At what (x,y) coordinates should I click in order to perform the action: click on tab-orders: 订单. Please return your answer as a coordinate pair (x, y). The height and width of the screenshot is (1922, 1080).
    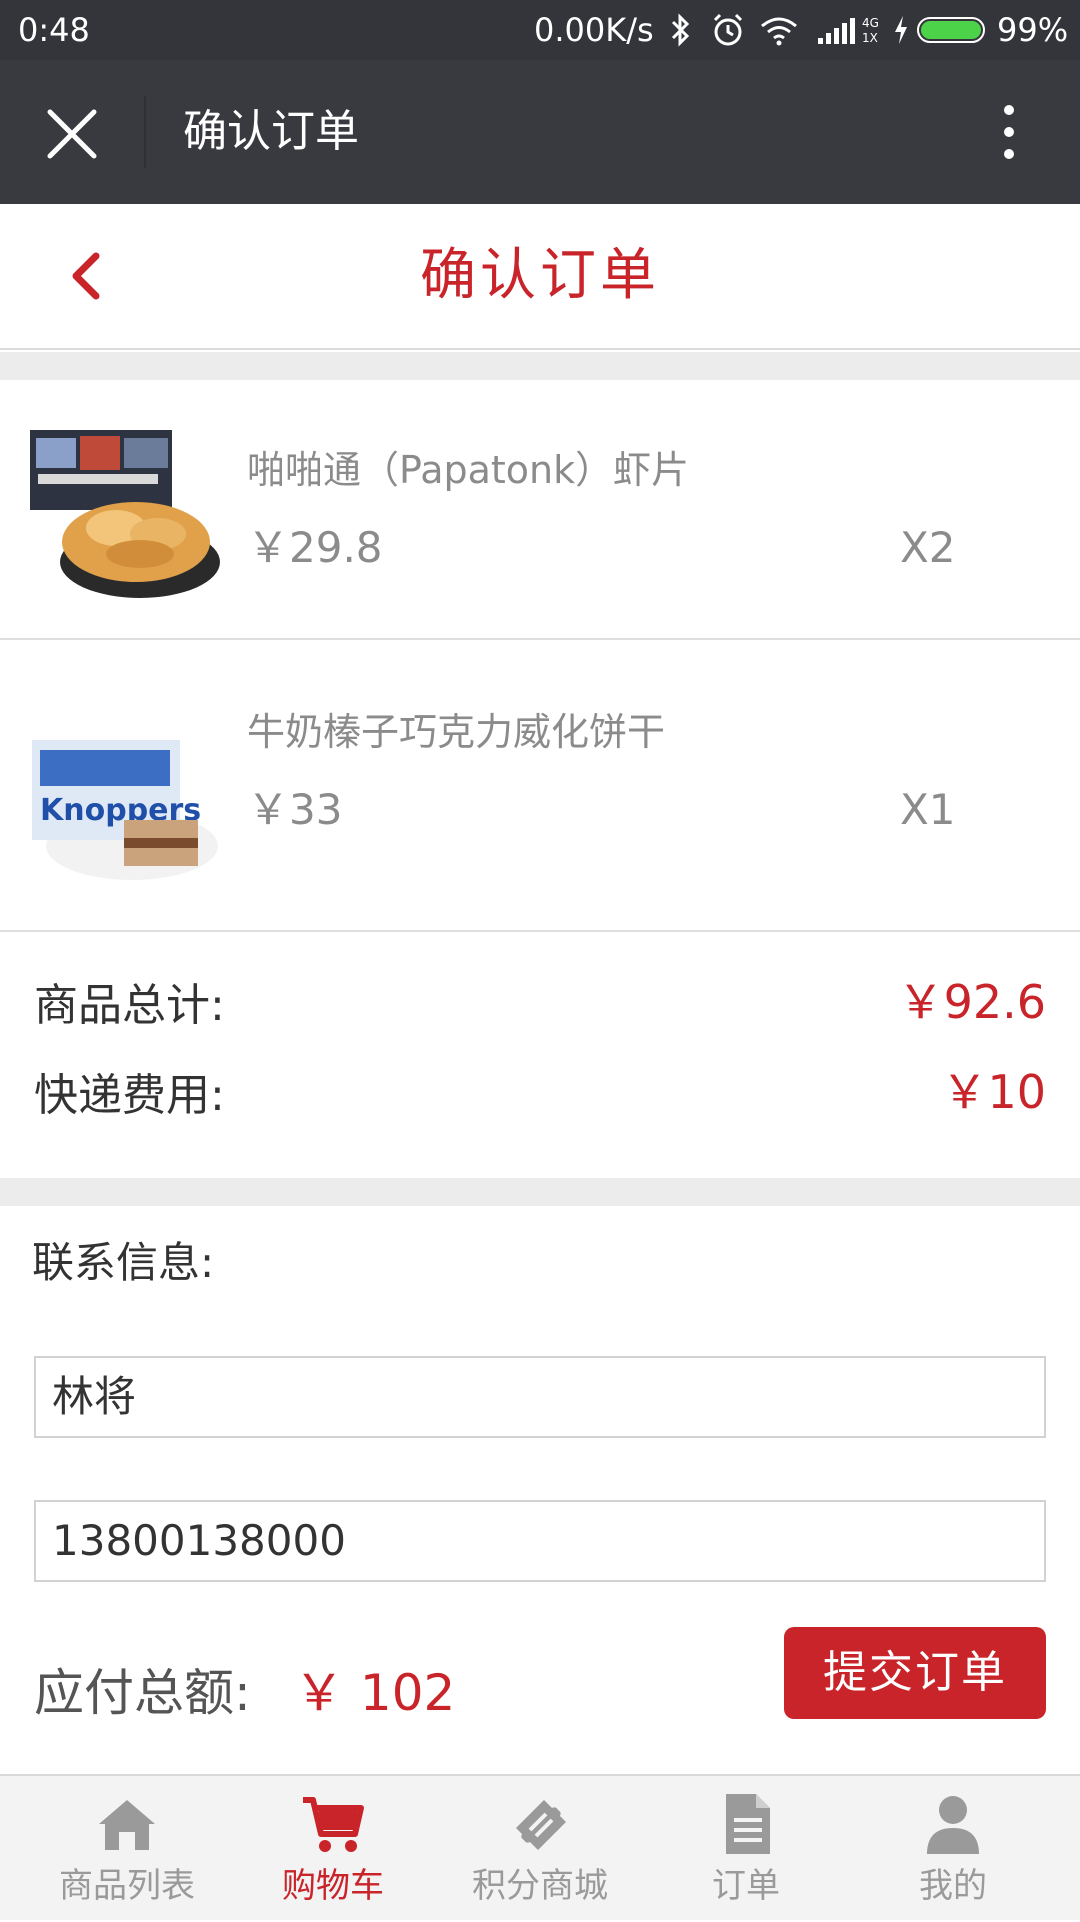
    Looking at the image, I should click on (746, 1849).